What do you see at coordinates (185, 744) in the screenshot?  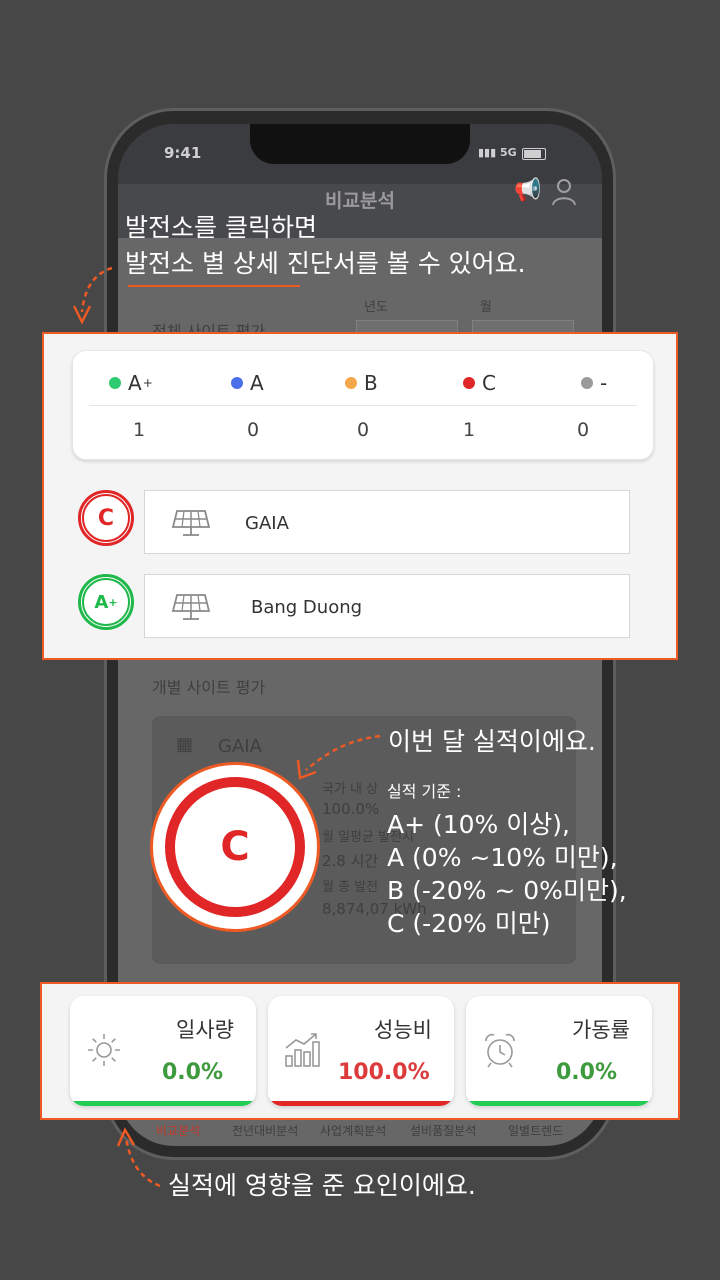 I see `detail-solar-icon: ▦` at bounding box center [185, 744].